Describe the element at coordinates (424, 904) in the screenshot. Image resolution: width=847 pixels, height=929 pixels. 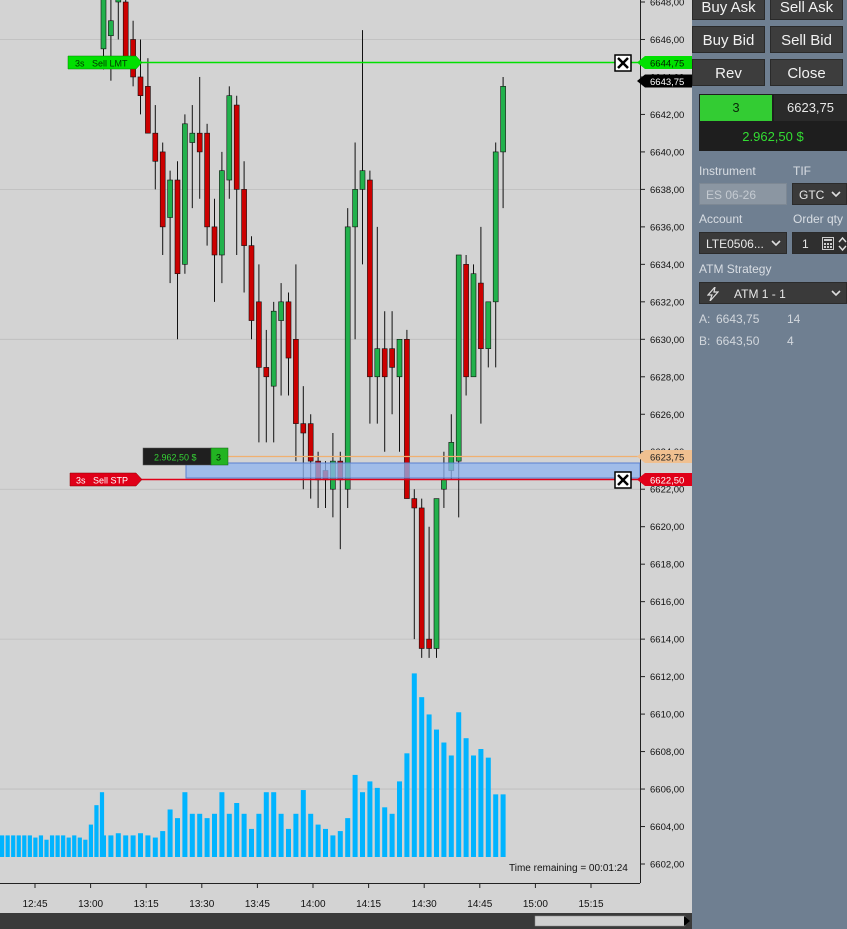
I see `time-axis-label: 14:30` at that location.